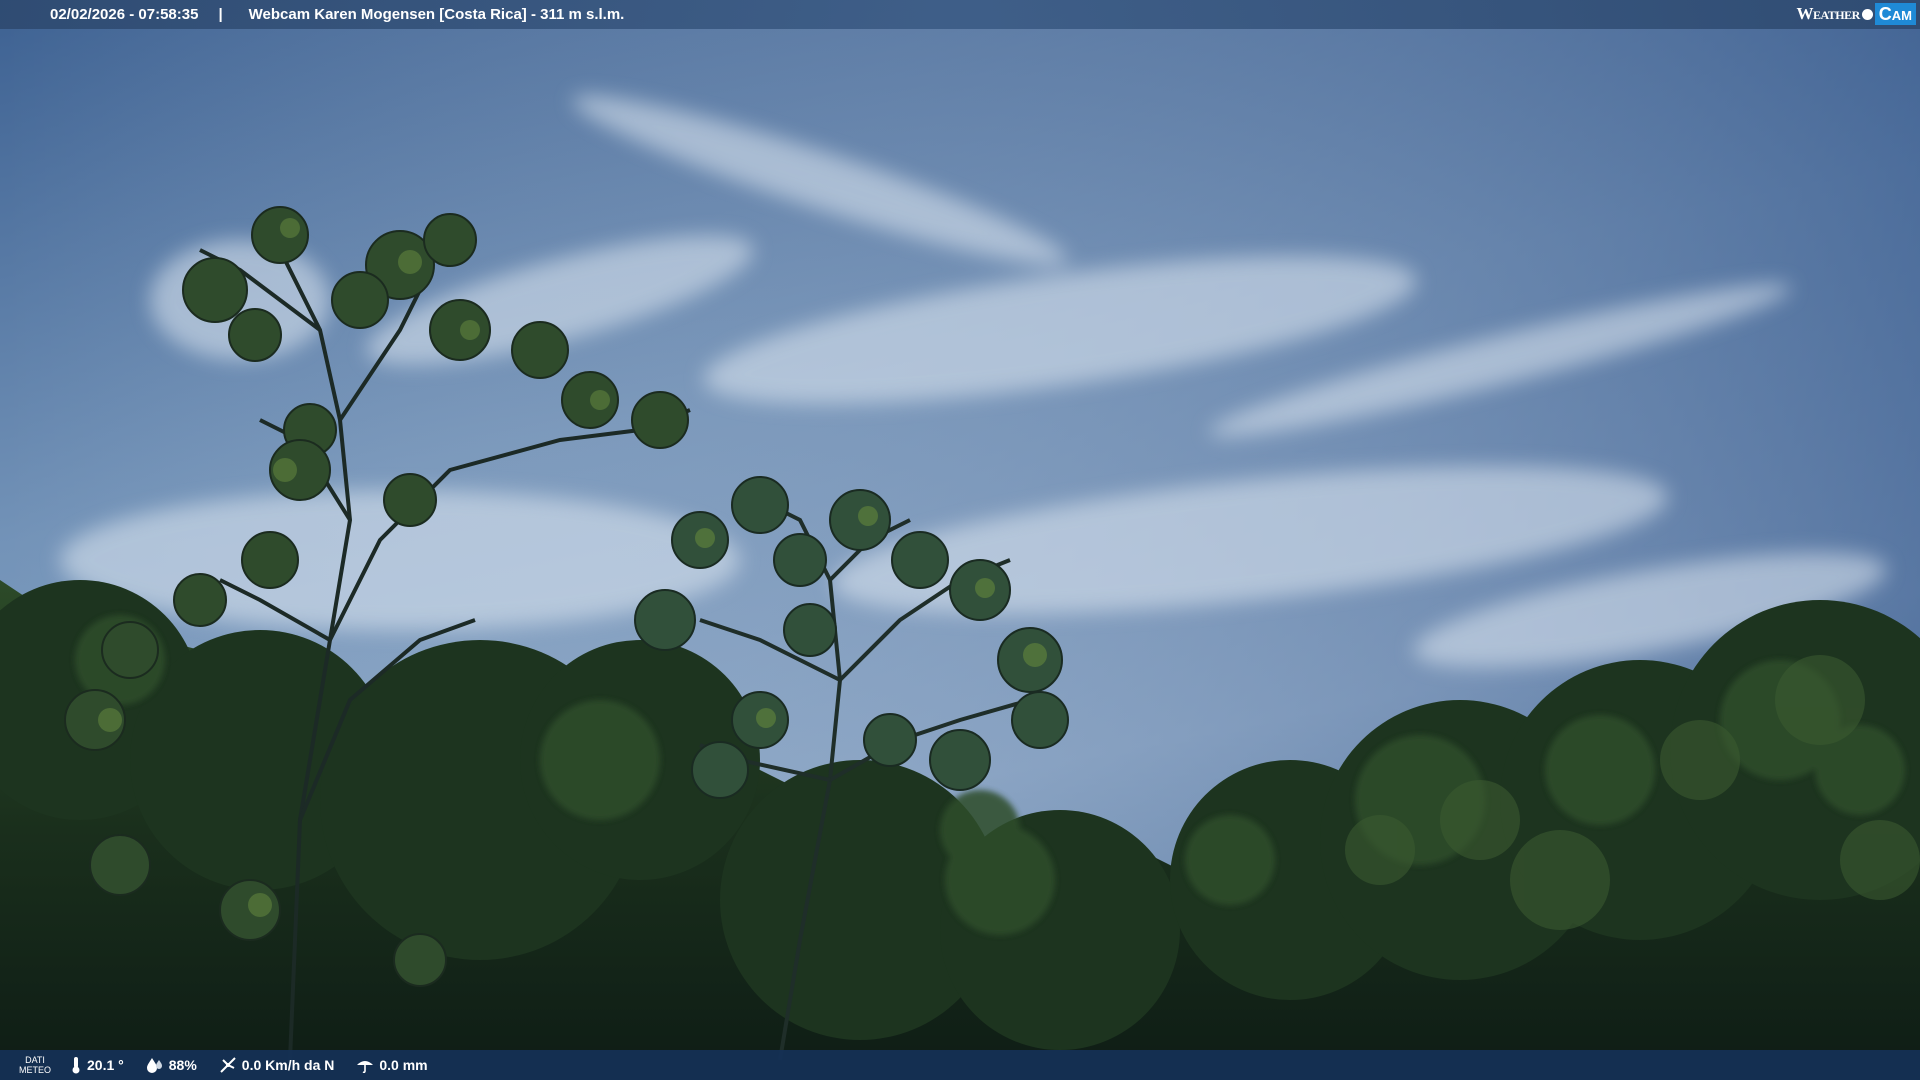  What do you see at coordinates (1895, 14) in the screenshot?
I see `logo-cam: Cam` at bounding box center [1895, 14].